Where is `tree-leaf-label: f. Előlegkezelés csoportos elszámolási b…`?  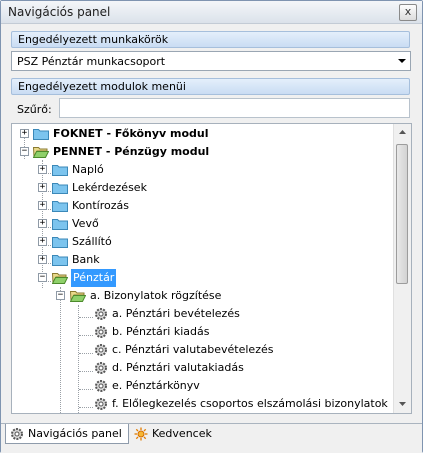 tree-leaf-label: f. Előlegkezelés csoportos elszámolási b… is located at coordinates (250, 403).